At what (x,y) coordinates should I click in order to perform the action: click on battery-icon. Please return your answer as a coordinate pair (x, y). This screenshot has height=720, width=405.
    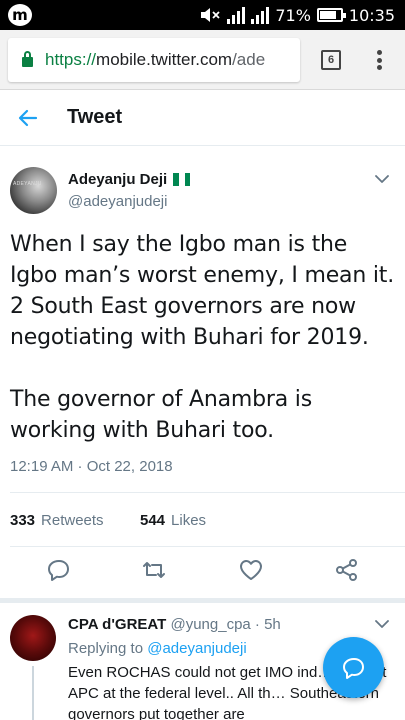
    Looking at the image, I should click on (331, 15).